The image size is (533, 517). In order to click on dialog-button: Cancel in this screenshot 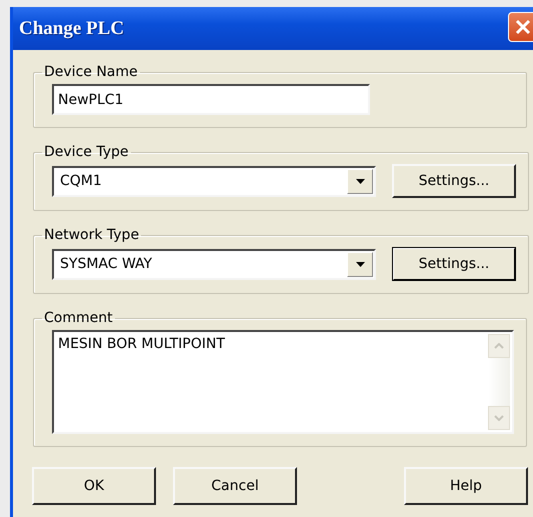, I will do `click(235, 486)`.